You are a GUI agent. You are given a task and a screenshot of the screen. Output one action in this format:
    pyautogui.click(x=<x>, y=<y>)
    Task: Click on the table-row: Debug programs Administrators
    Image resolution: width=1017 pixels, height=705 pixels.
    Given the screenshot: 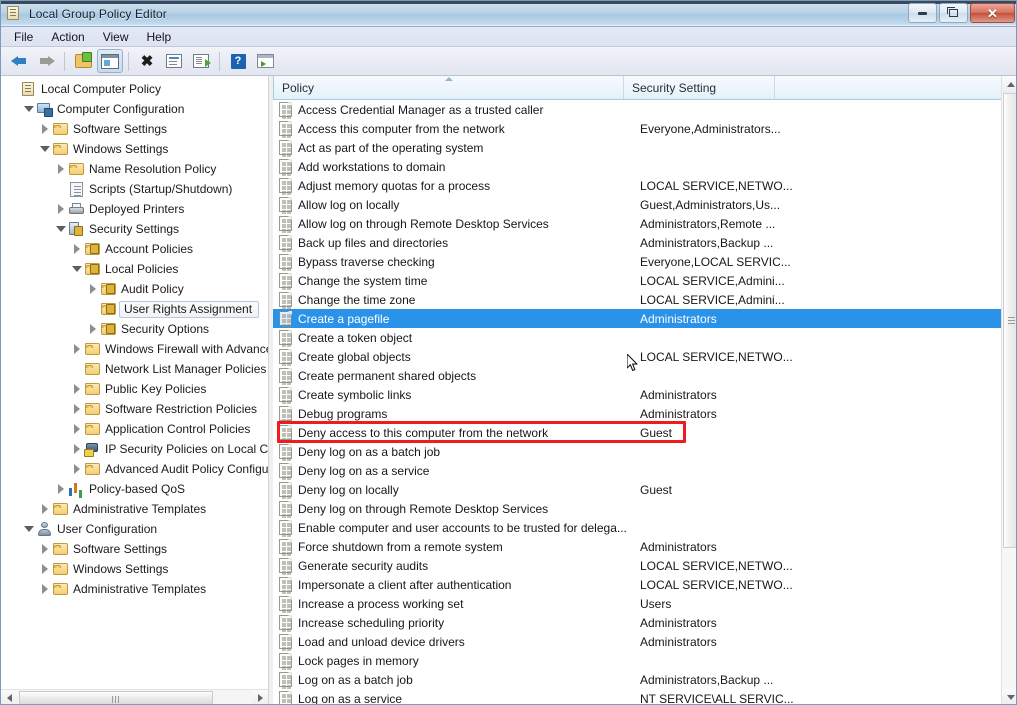 What is the action you would take?
    pyautogui.click(x=637, y=413)
    